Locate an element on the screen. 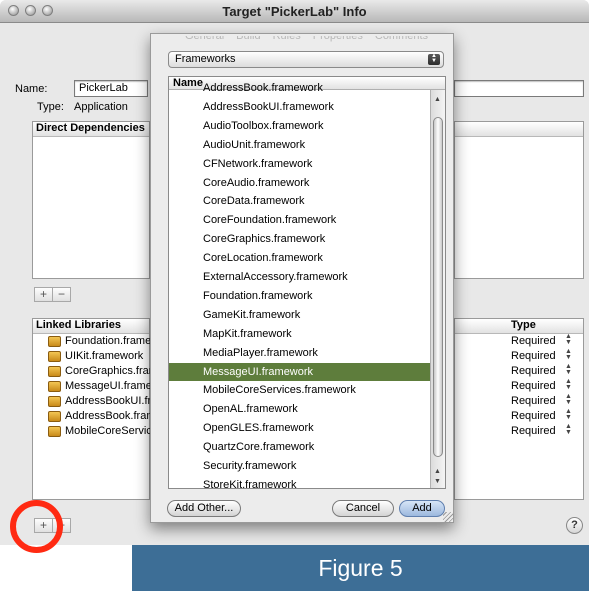 Image resolution: width=589 pixels, height=592 pixels. frameworks-scrollbar: ▲ ▲ ▼ is located at coordinates (437, 289).